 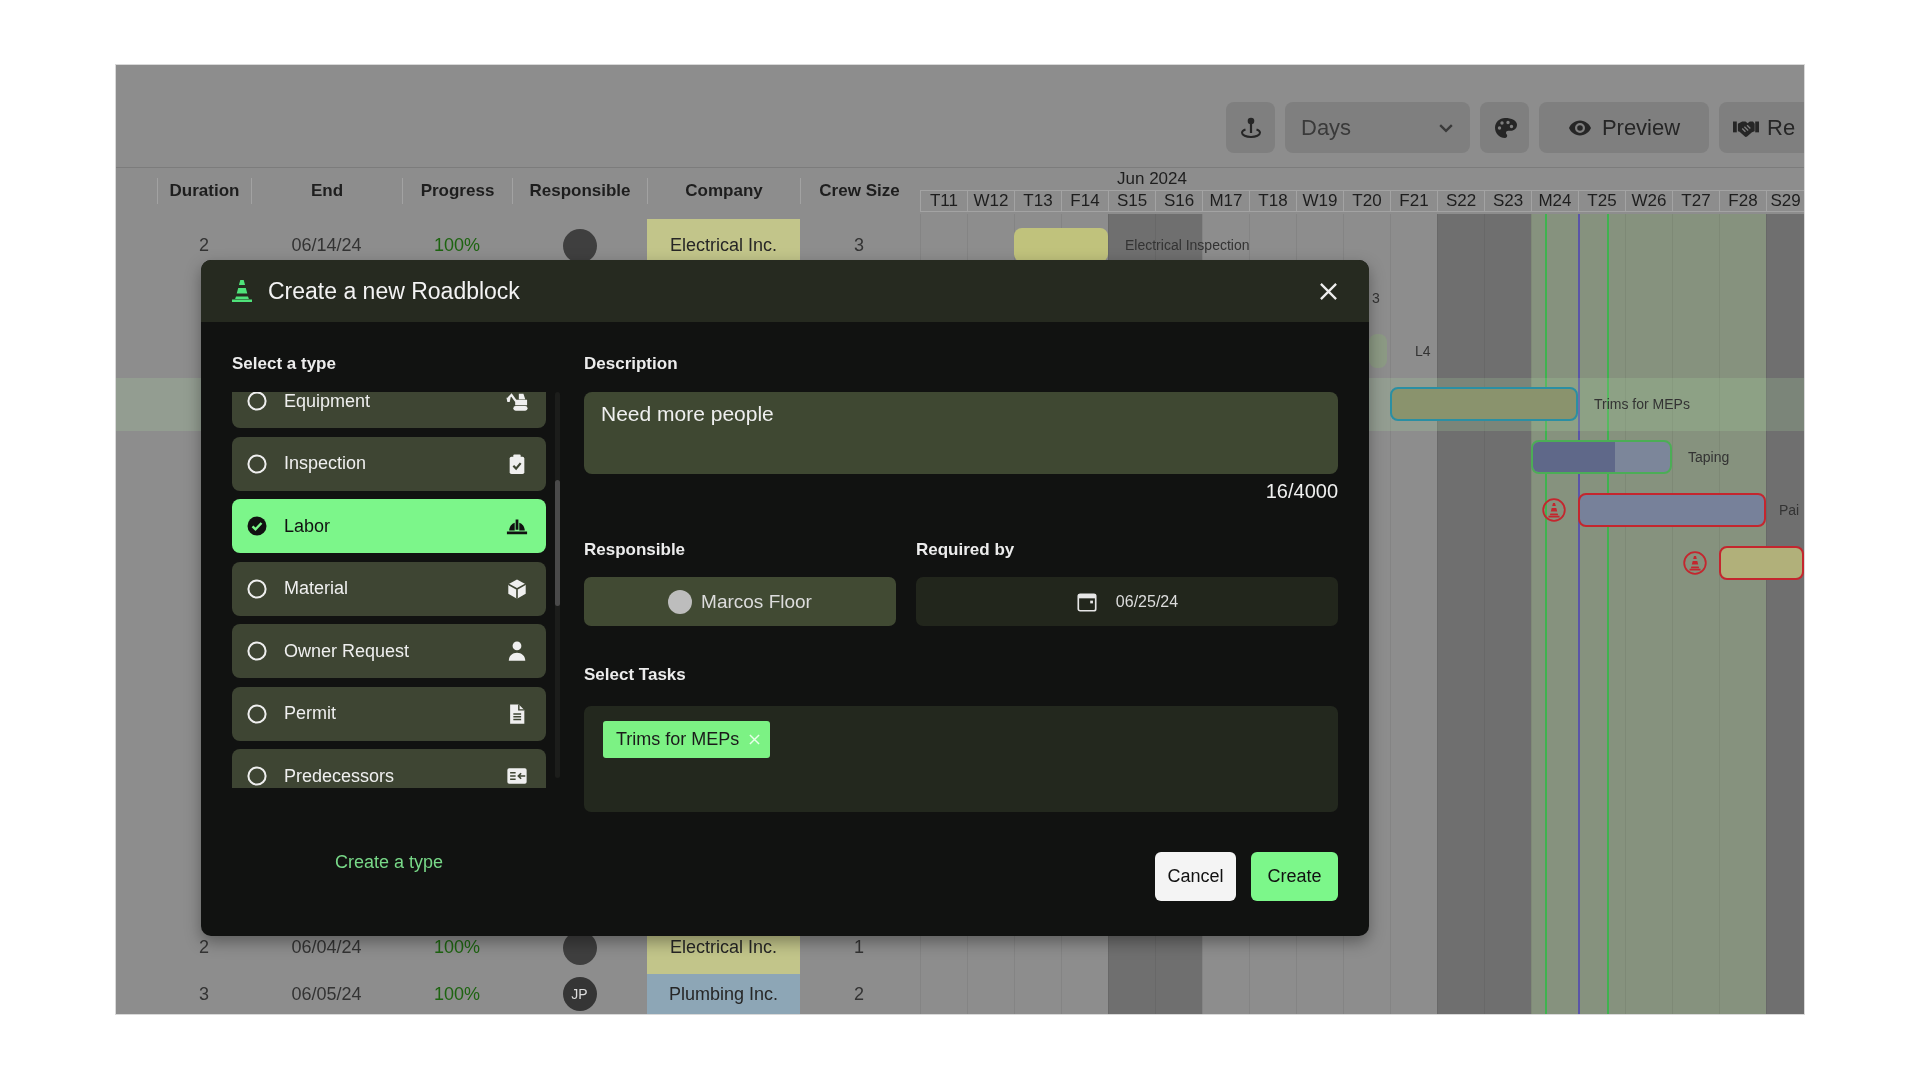 What do you see at coordinates (1742, 201) in the screenshot?
I see `day-header: F28` at bounding box center [1742, 201].